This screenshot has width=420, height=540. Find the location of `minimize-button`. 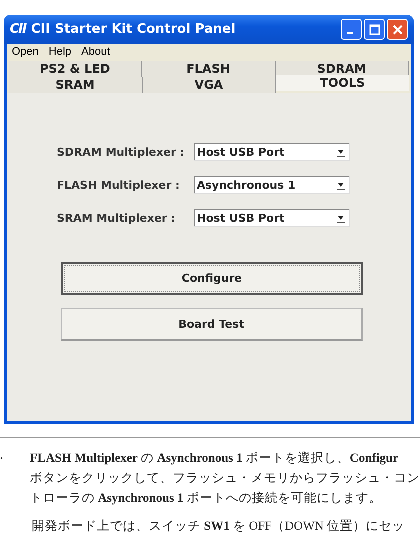

minimize-button is located at coordinates (351, 29).